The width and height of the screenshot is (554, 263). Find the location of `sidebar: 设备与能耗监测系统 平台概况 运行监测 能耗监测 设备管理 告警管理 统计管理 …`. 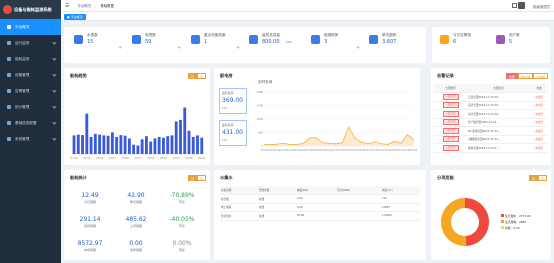

sidebar: 设备与能耗监测系统 平台概况 运行监测 能耗监测 设备管理 告警管理 统计管理 … is located at coordinates (30, 131).